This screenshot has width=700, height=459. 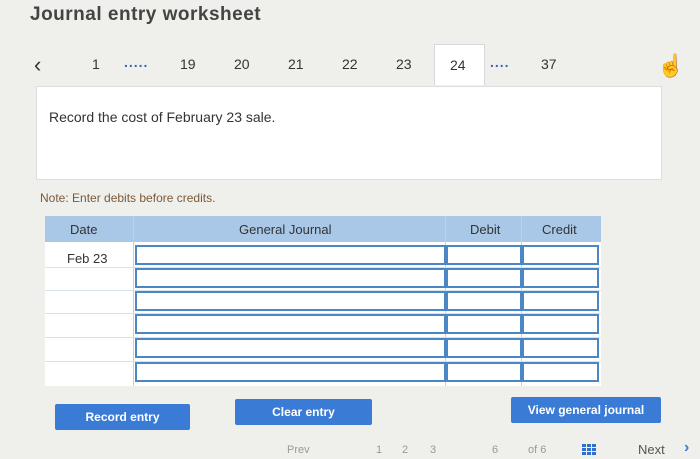 I want to click on header-debit: Debit, so click(x=485, y=229).